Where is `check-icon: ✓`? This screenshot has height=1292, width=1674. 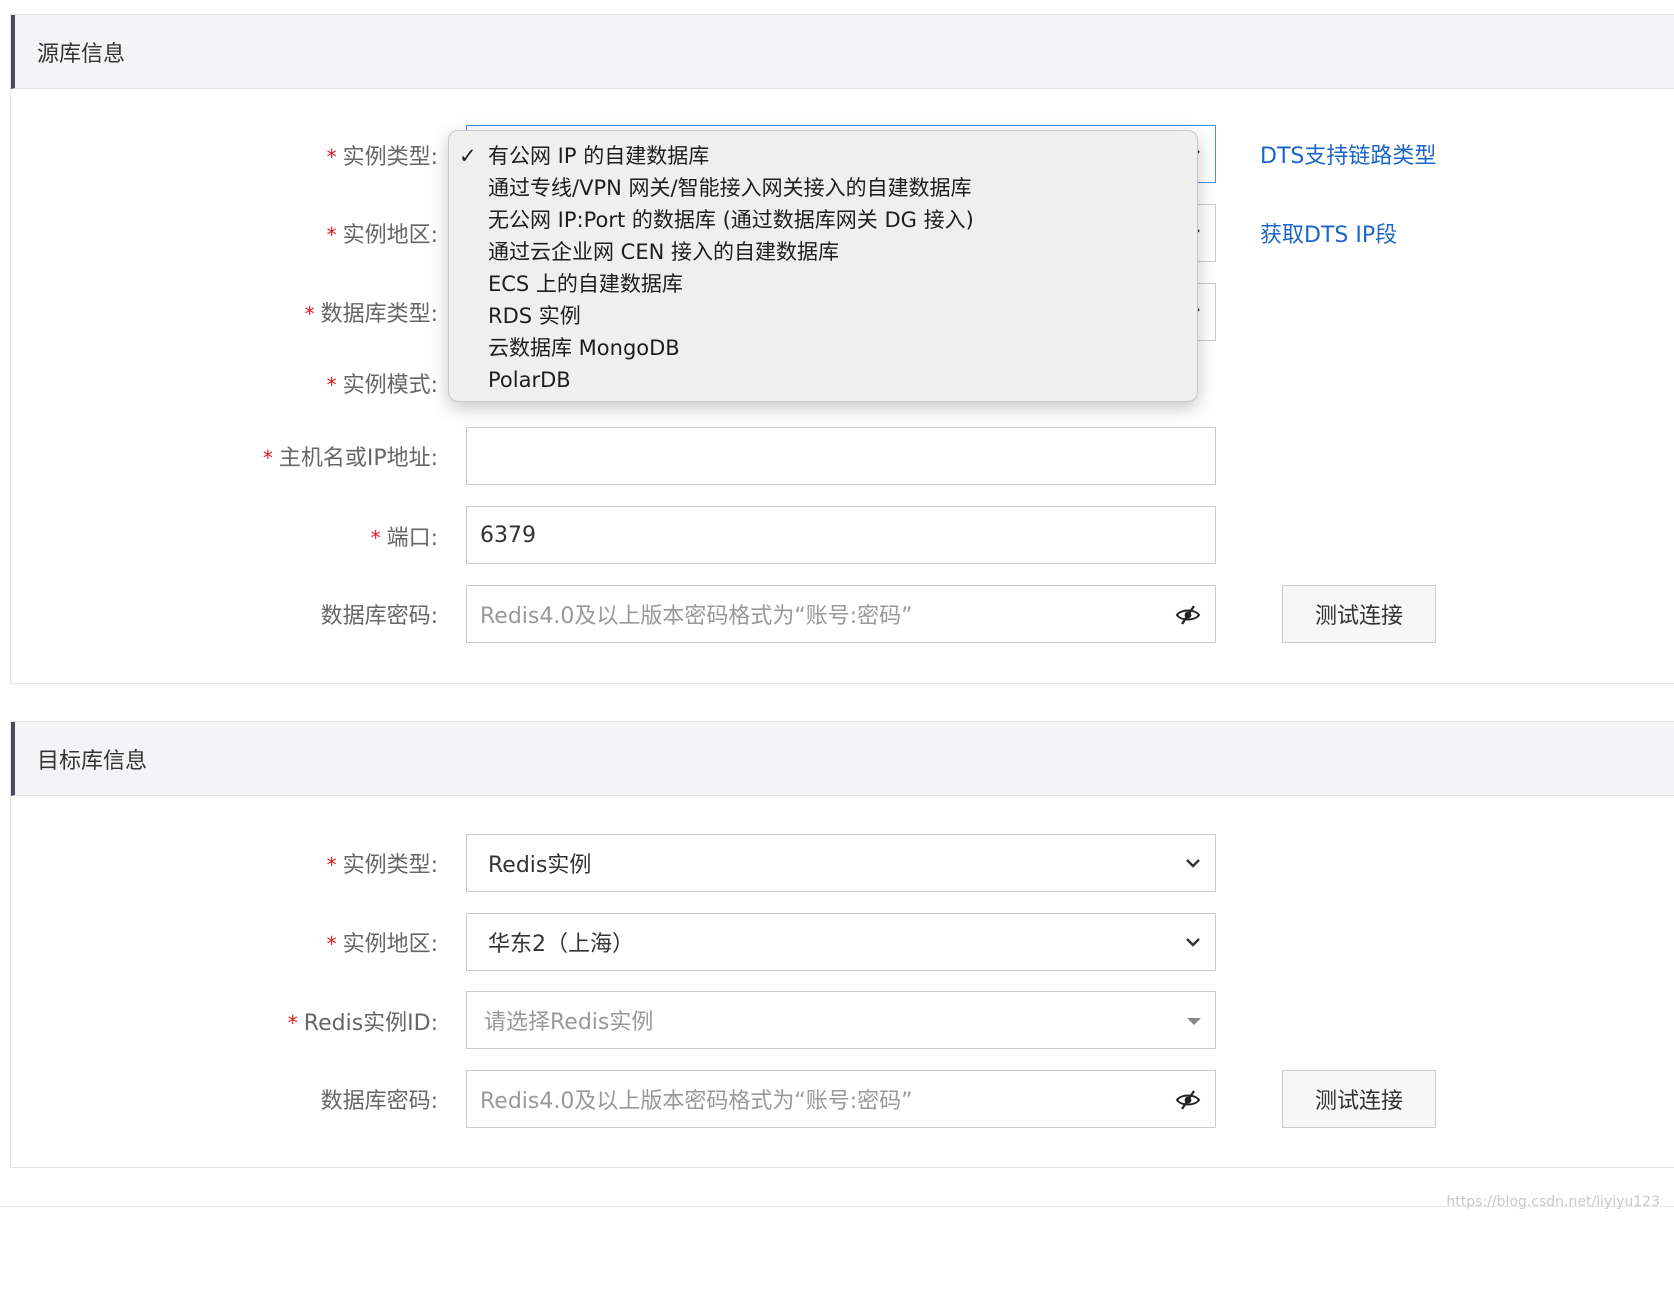 check-icon: ✓ is located at coordinates (468, 156).